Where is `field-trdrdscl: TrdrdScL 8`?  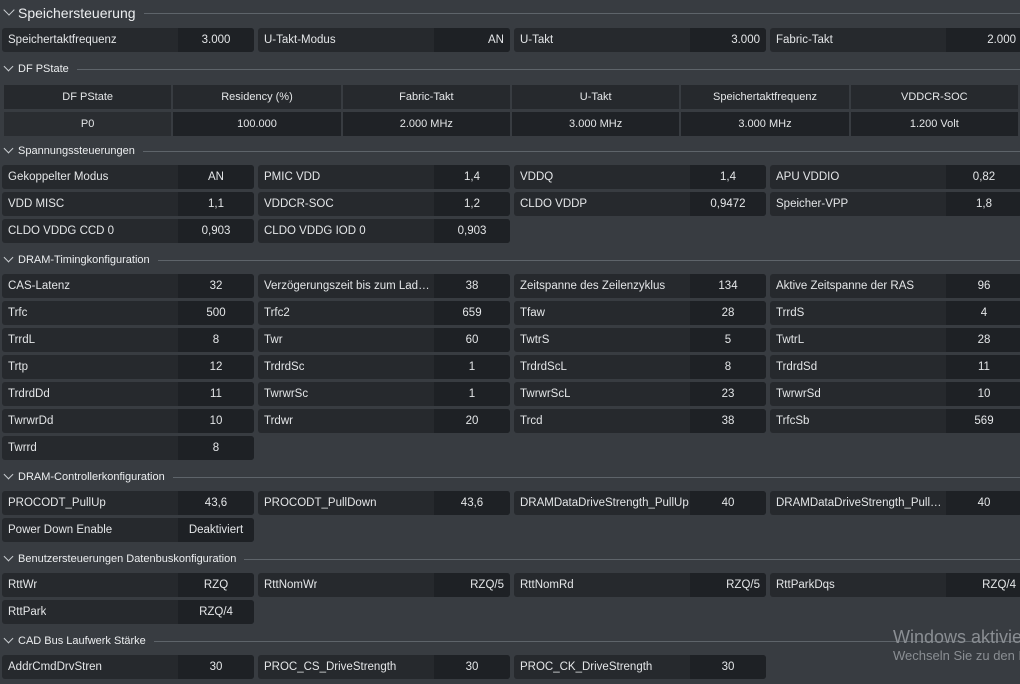
field-trdrdscl: TrdrdScL 8 is located at coordinates (640, 367).